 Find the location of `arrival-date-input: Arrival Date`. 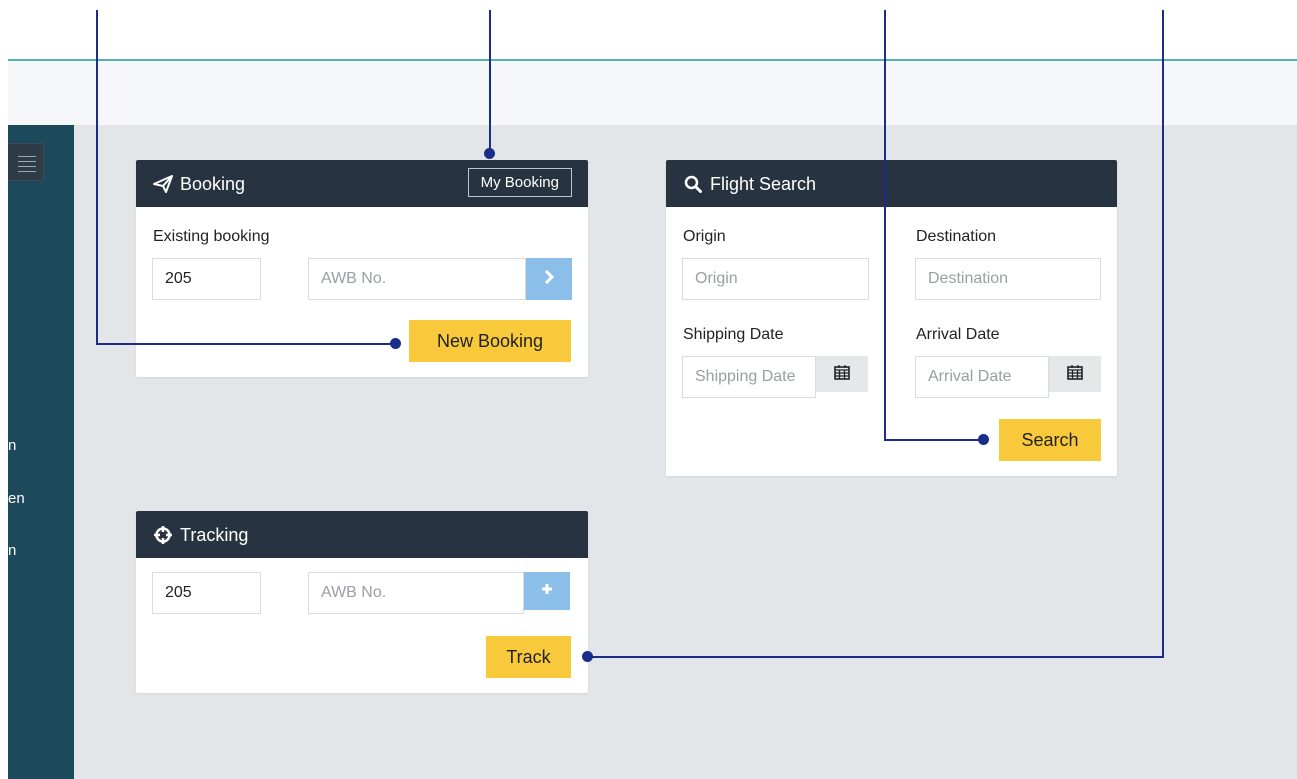

arrival-date-input: Arrival Date is located at coordinates (982, 377).